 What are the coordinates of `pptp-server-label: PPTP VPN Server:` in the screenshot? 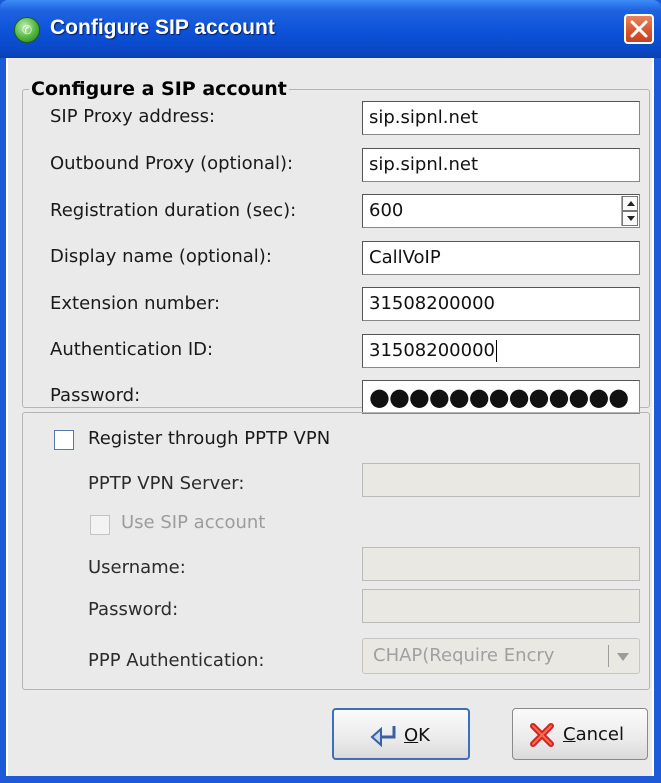 It's located at (166, 483).